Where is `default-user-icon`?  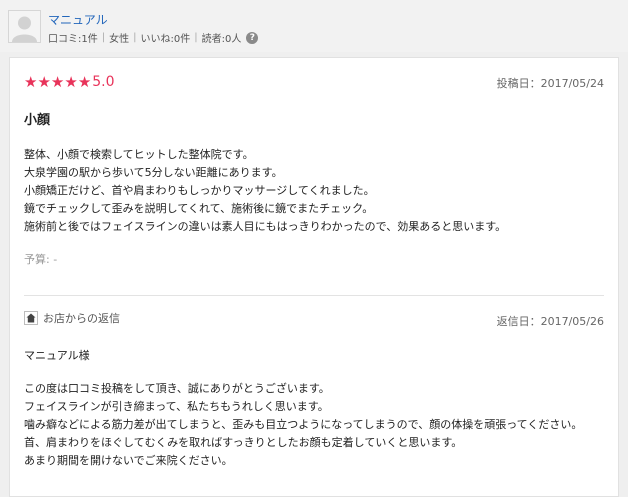
default-user-icon is located at coordinates (24, 26).